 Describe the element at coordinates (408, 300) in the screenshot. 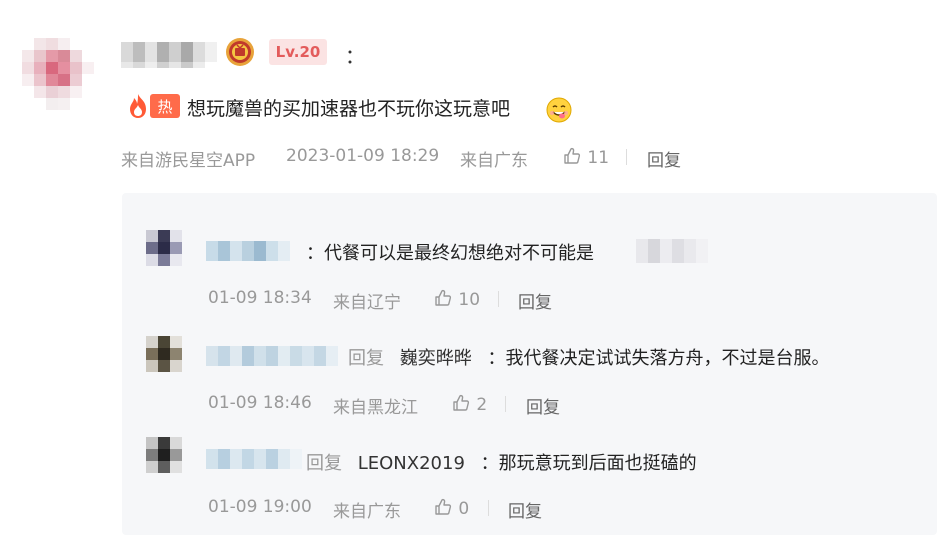

I see `reply-meta: 01-09 18:34 来自辽宁 10 回复` at that location.